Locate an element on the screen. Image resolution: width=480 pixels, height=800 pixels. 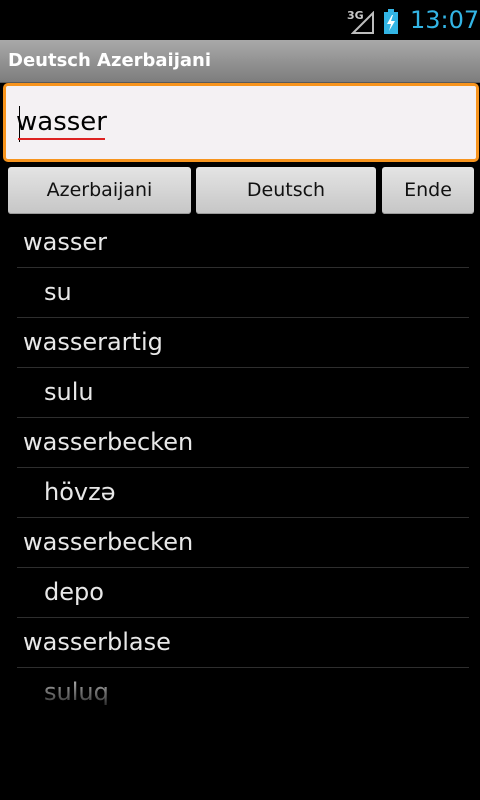
word-text: wasser is located at coordinates (65, 242).